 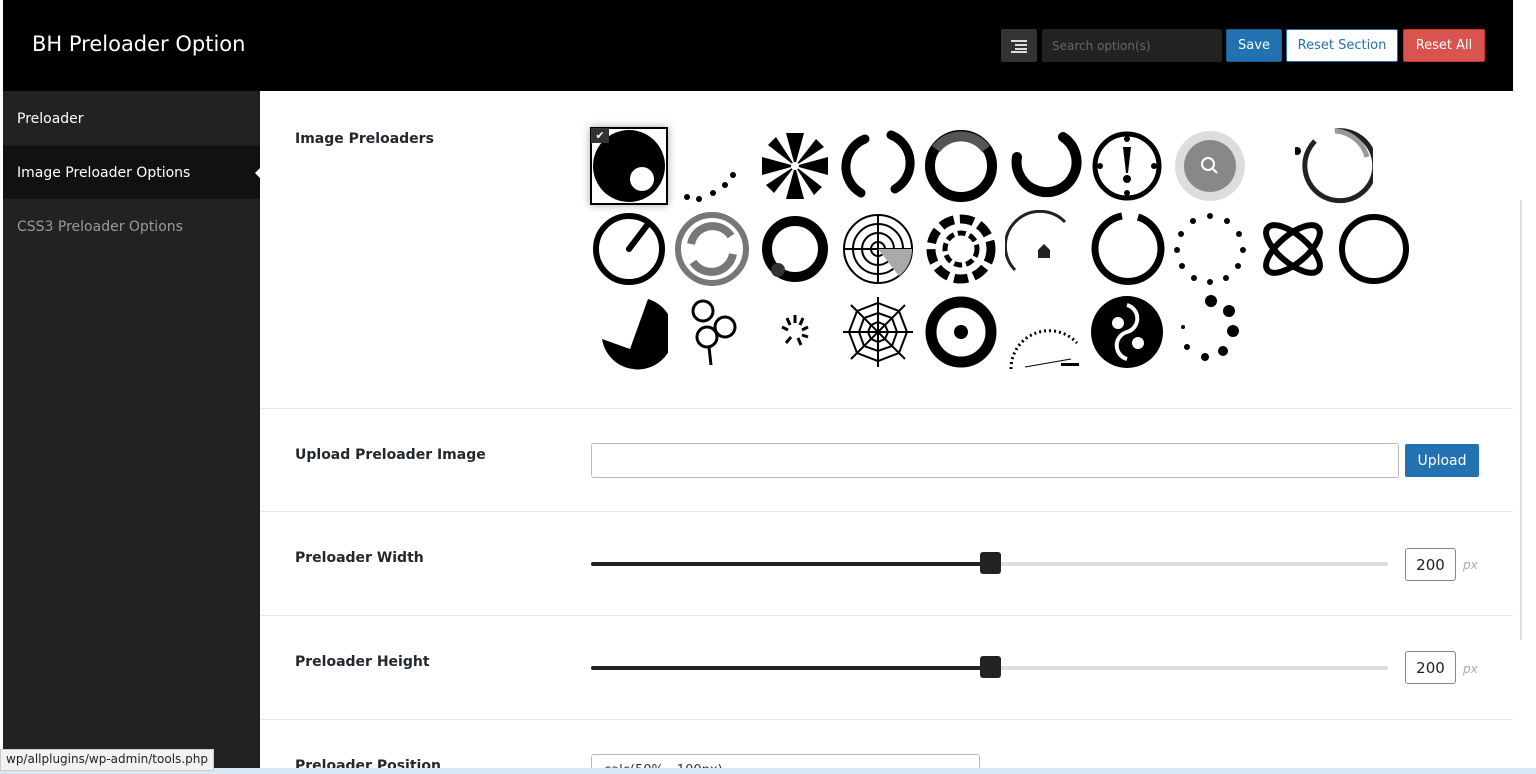 I want to click on sidebar-item-image-preloader-options: Image Preloader Options, so click(x=132, y=172).